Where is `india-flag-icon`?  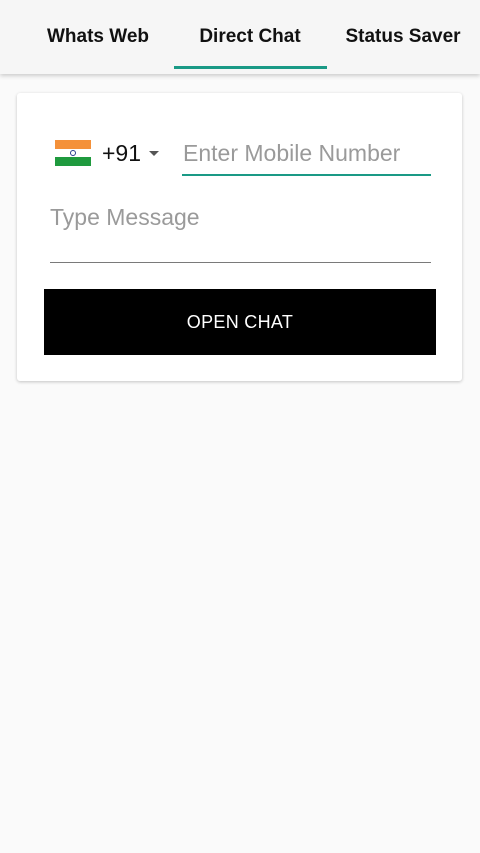
india-flag-icon is located at coordinates (73, 153).